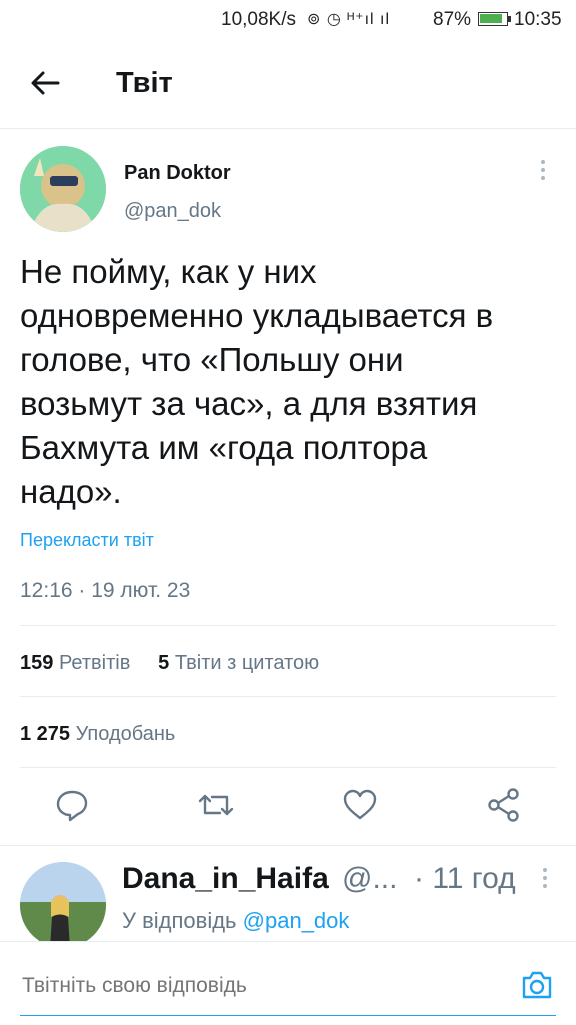  Describe the element at coordinates (288, 83) in the screenshot. I see `top-app-bar: Твіт` at that location.